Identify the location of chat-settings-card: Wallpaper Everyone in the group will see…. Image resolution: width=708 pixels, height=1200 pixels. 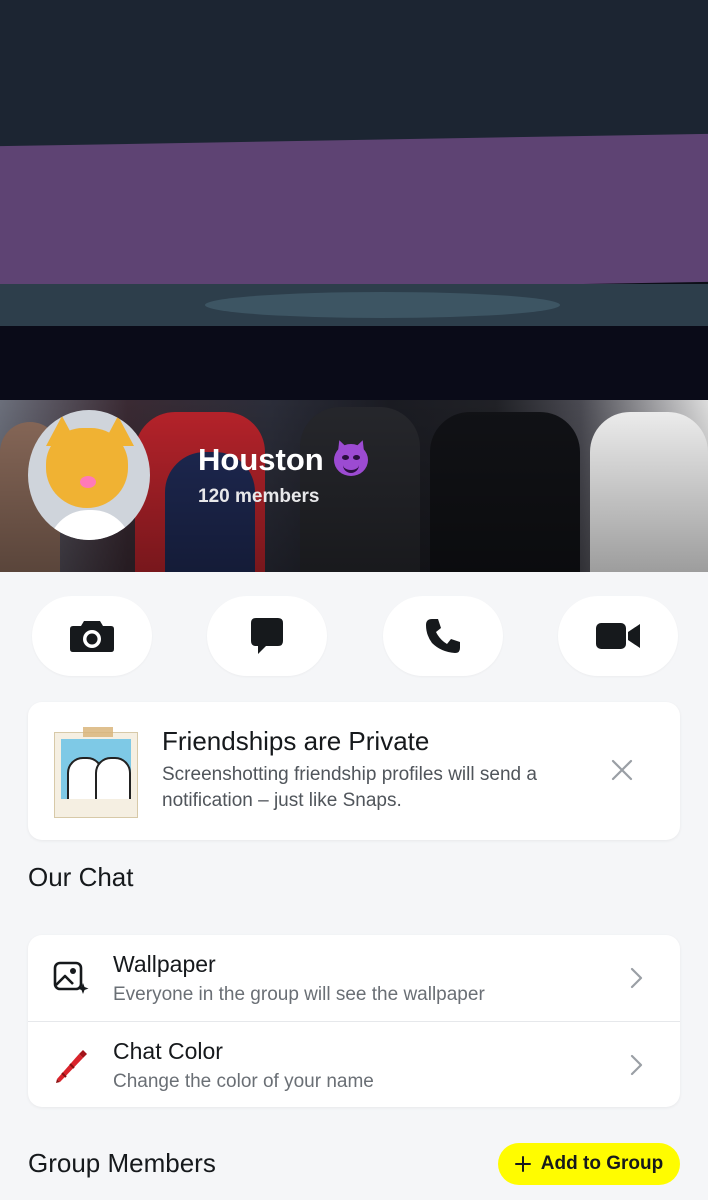
(354, 1021).